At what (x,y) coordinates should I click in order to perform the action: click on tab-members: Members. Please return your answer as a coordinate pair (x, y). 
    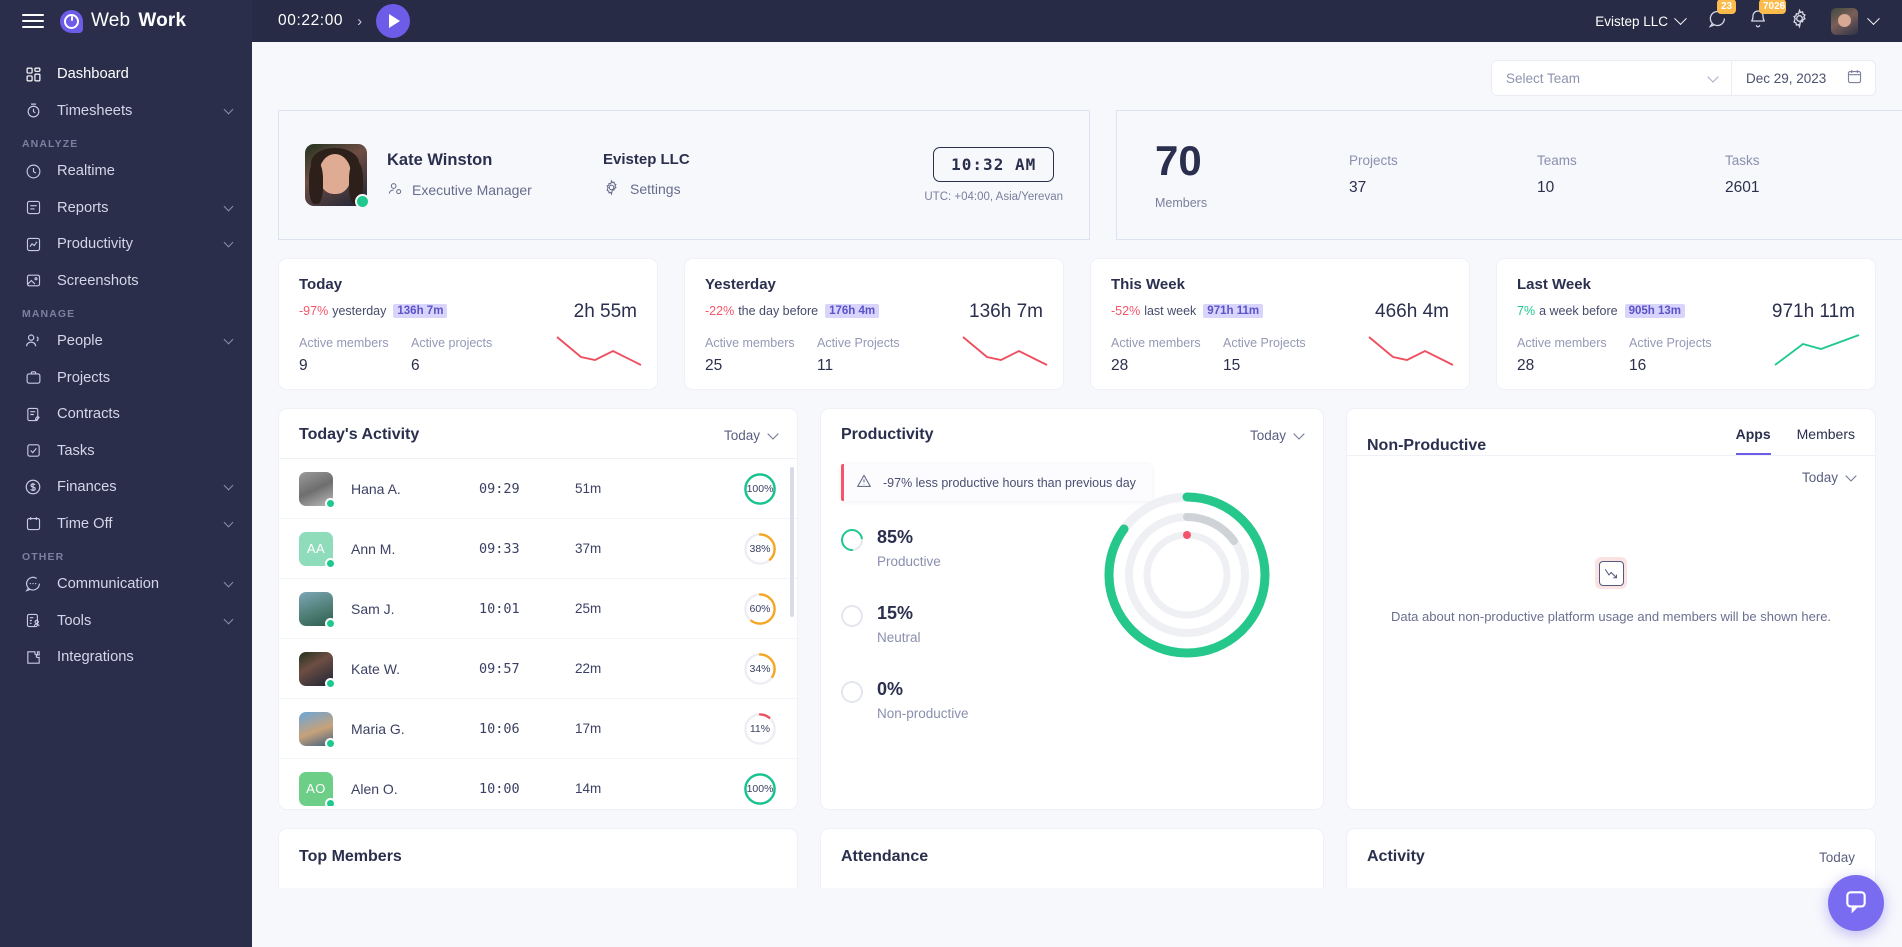
    Looking at the image, I should click on (1826, 440).